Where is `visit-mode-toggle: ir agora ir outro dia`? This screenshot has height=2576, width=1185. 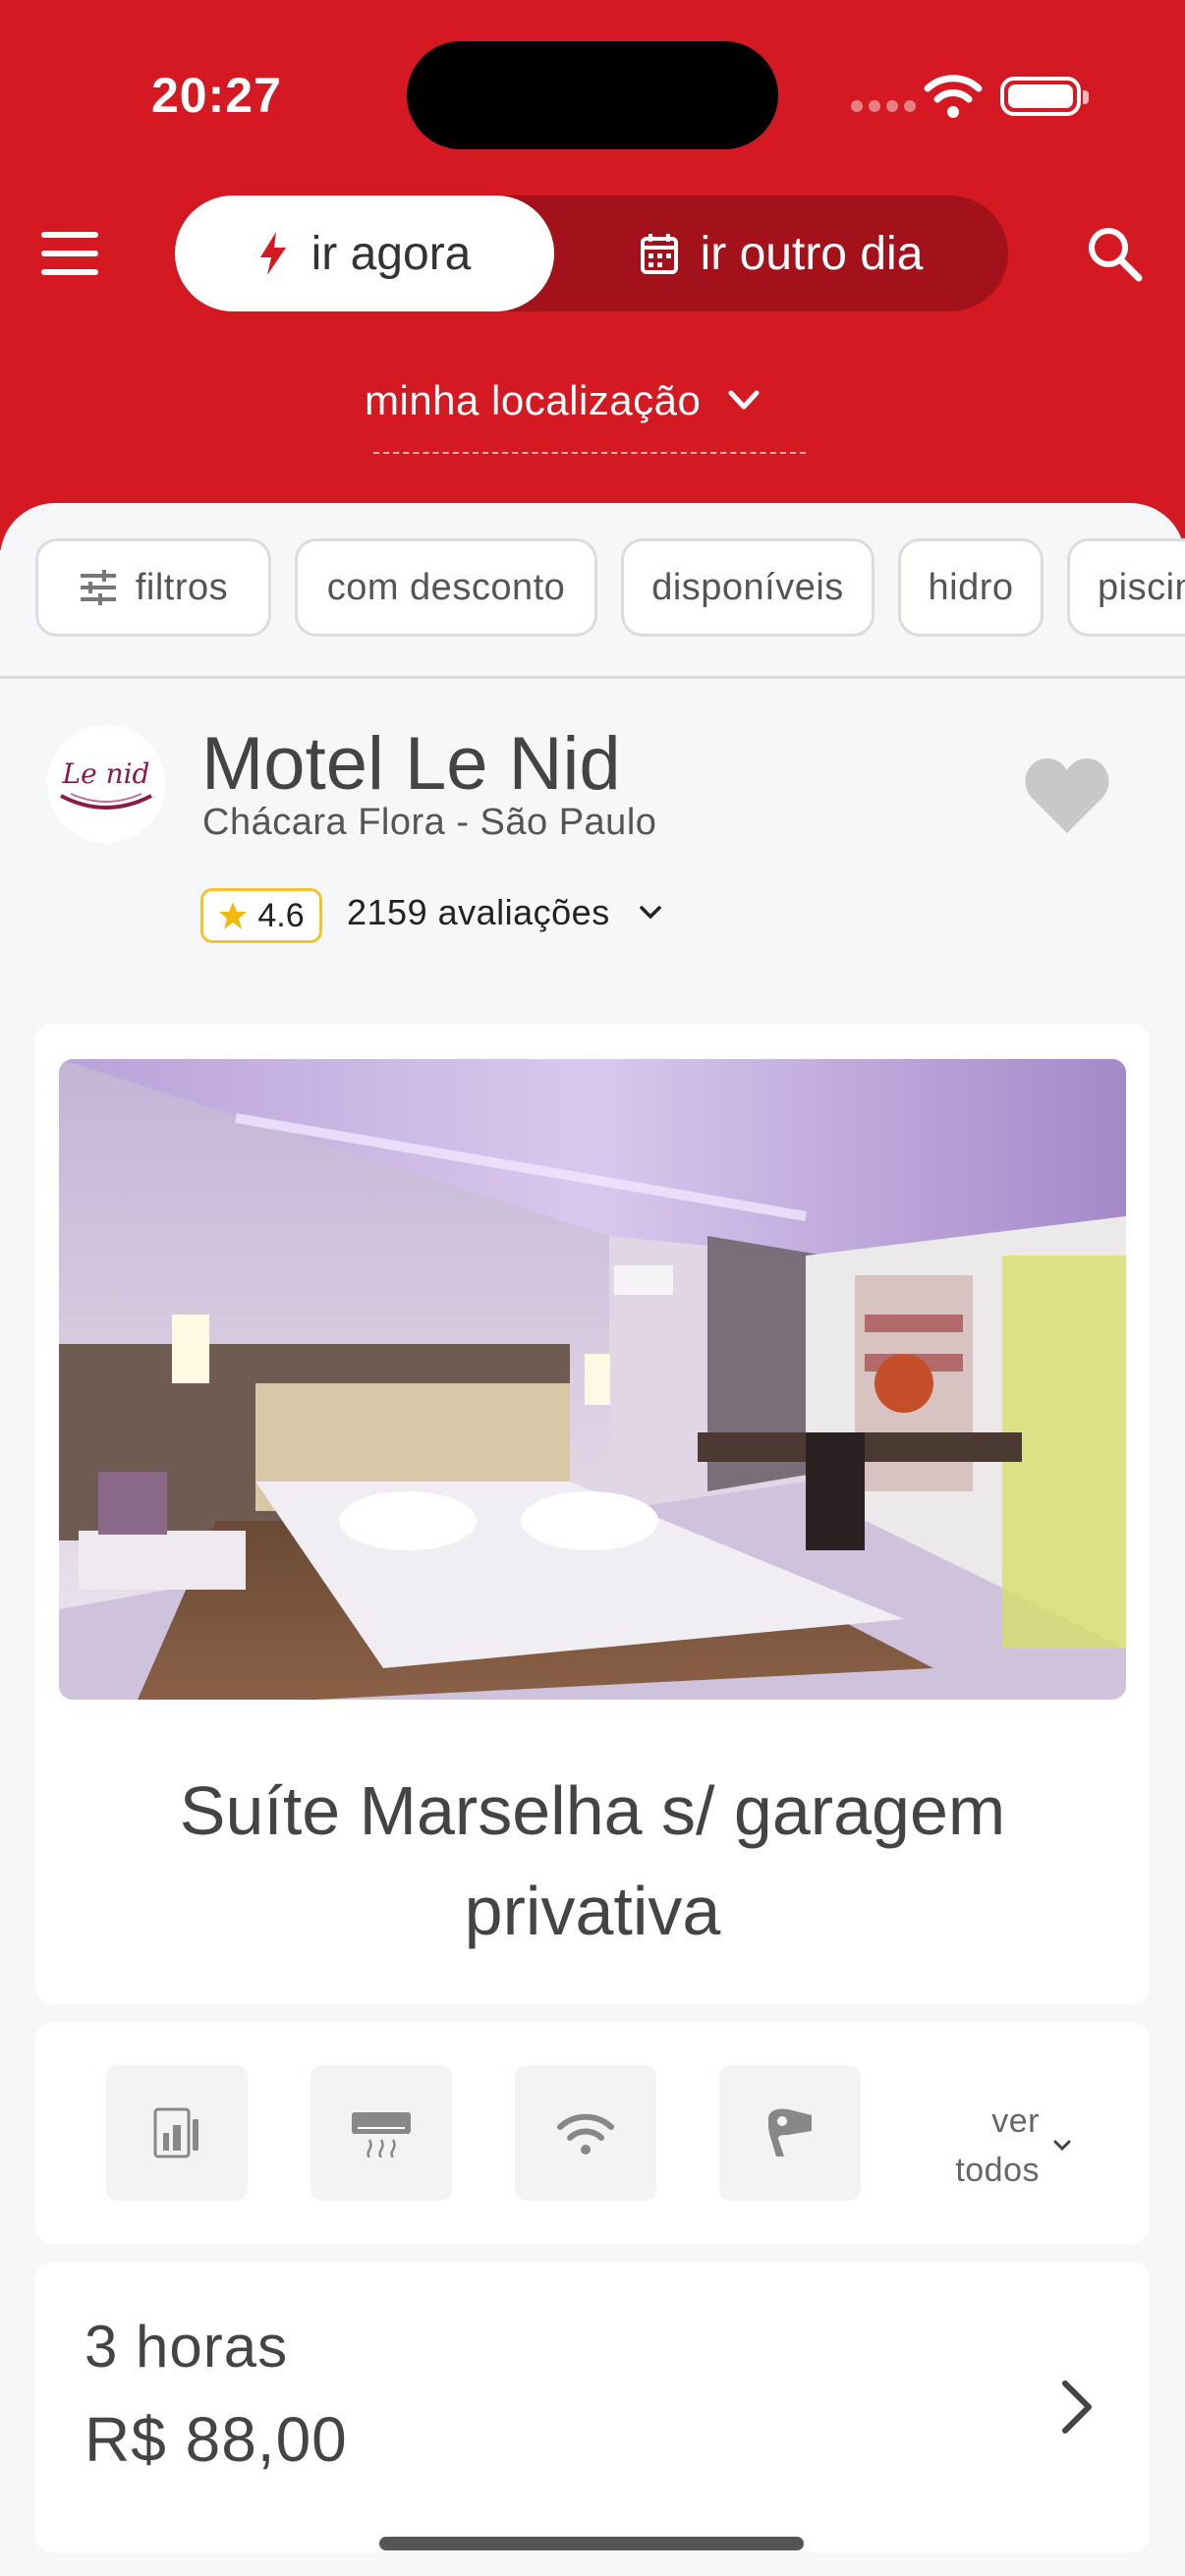
visit-mode-toggle: ir agora ir outro dia is located at coordinates (592, 253).